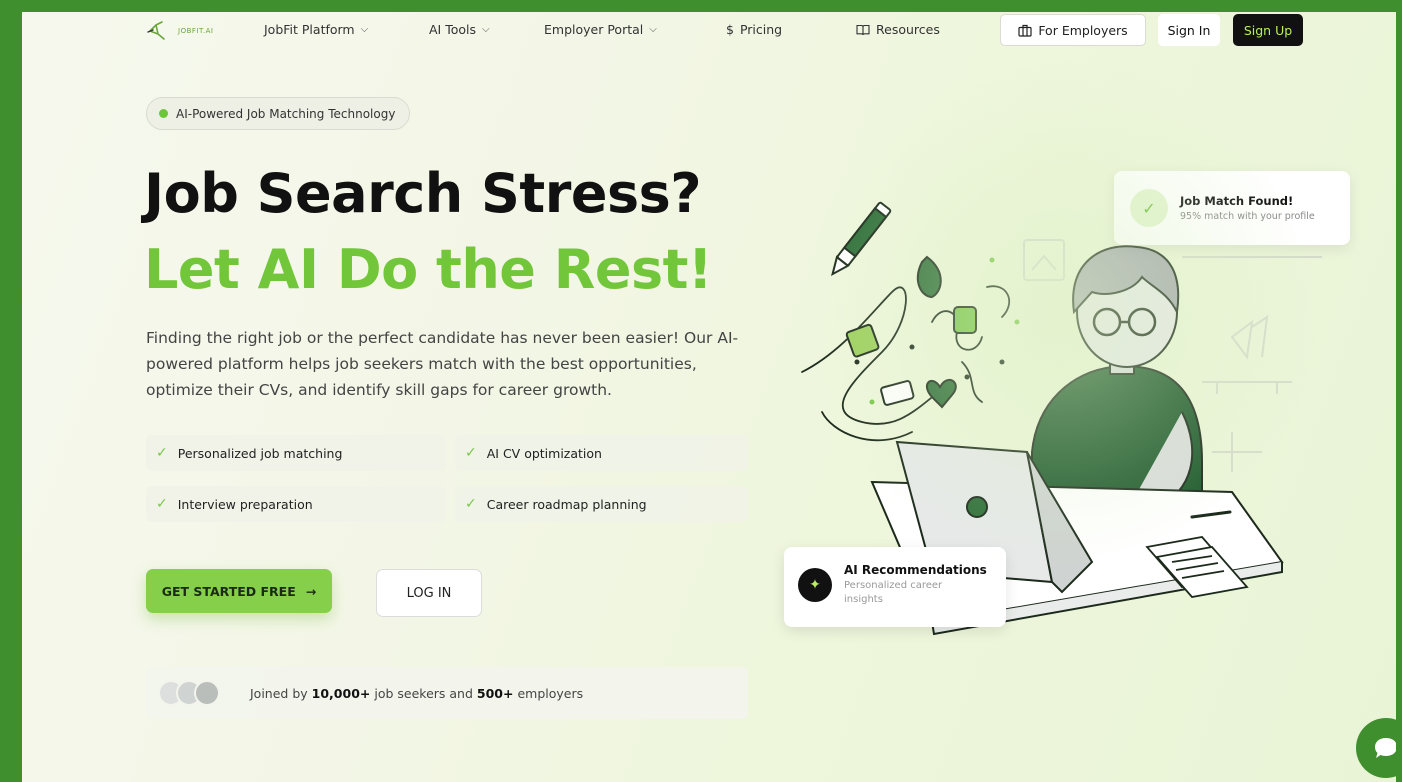 The width and height of the screenshot is (1402, 782). Describe the element at coordinates (544, 453) in the screenshot. I see `feature-label: AI CV optimization` at that location.